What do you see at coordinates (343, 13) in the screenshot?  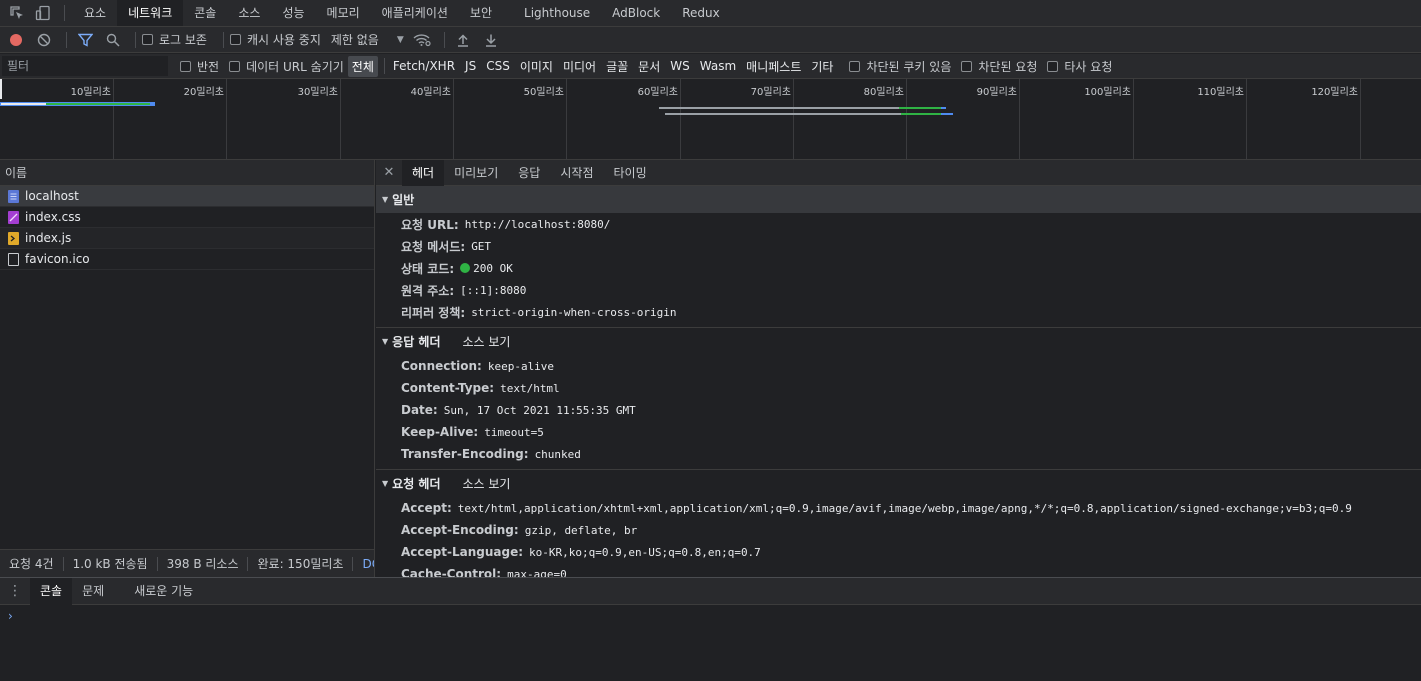 I see `tab-memory: 메모리` at bounding box center [343, 13].